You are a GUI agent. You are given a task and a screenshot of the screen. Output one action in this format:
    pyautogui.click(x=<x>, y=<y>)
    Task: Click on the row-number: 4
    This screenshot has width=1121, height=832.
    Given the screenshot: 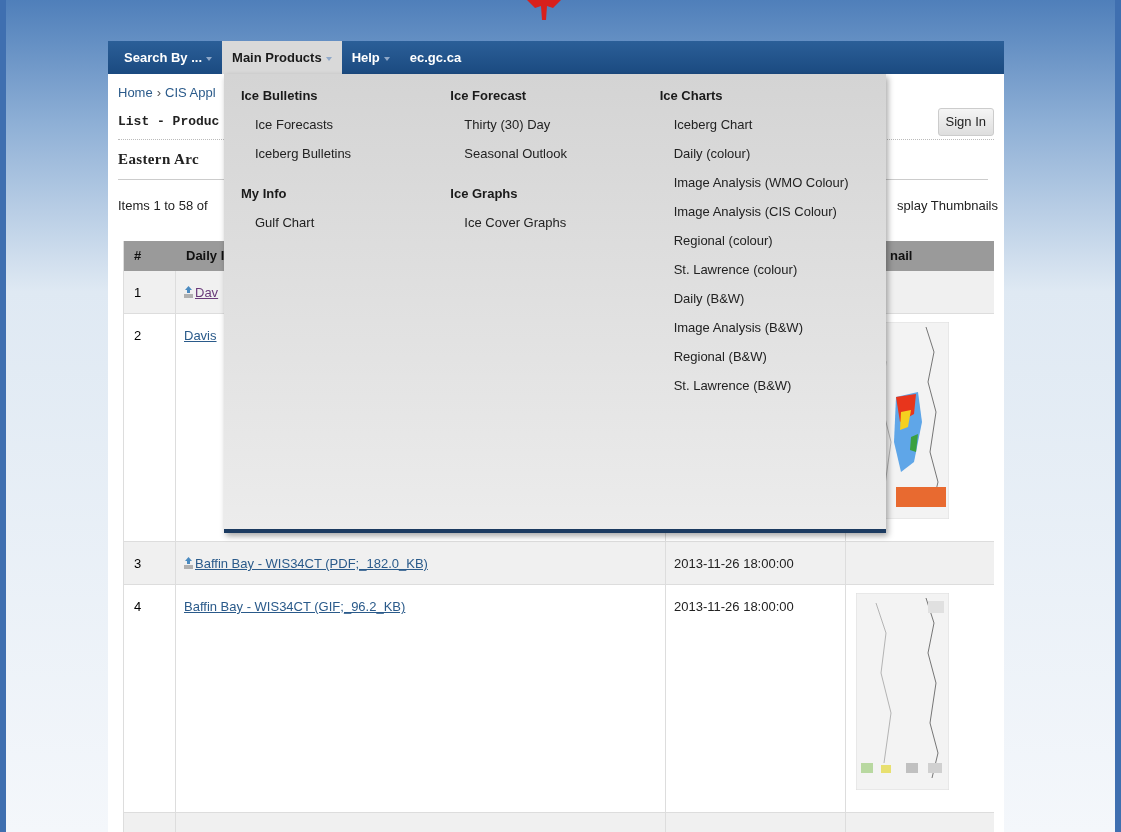 What is the action you would take?
    pyautogui.click(x=138, y=606)
    